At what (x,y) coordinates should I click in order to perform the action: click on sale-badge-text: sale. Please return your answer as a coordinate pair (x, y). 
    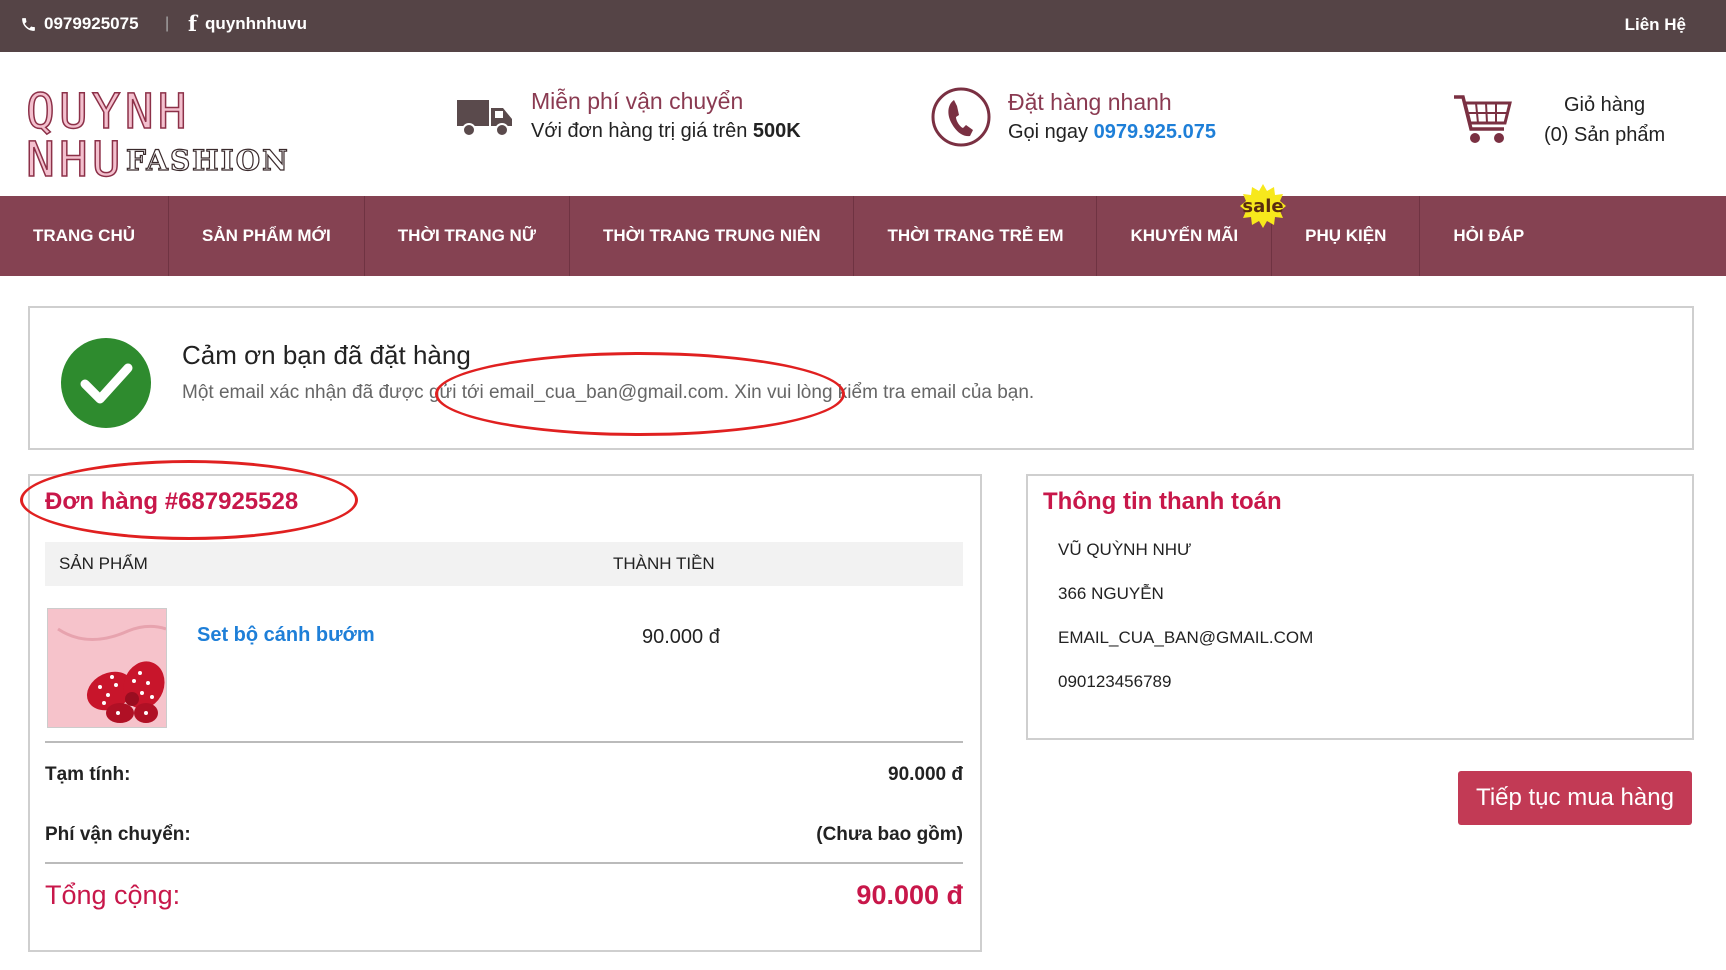
    Looking at the image, I should click on (1263, 206).